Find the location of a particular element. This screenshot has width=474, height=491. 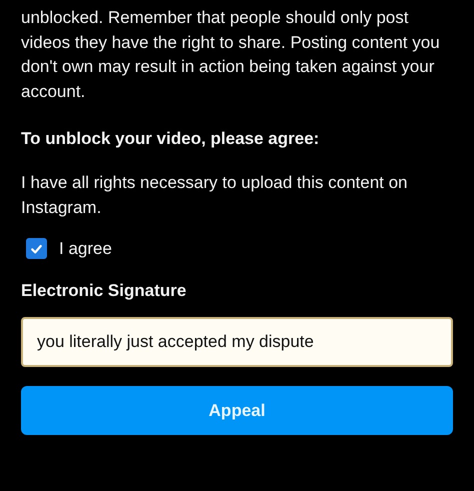

agree-label: I agree is located at coordinates (85, 248).